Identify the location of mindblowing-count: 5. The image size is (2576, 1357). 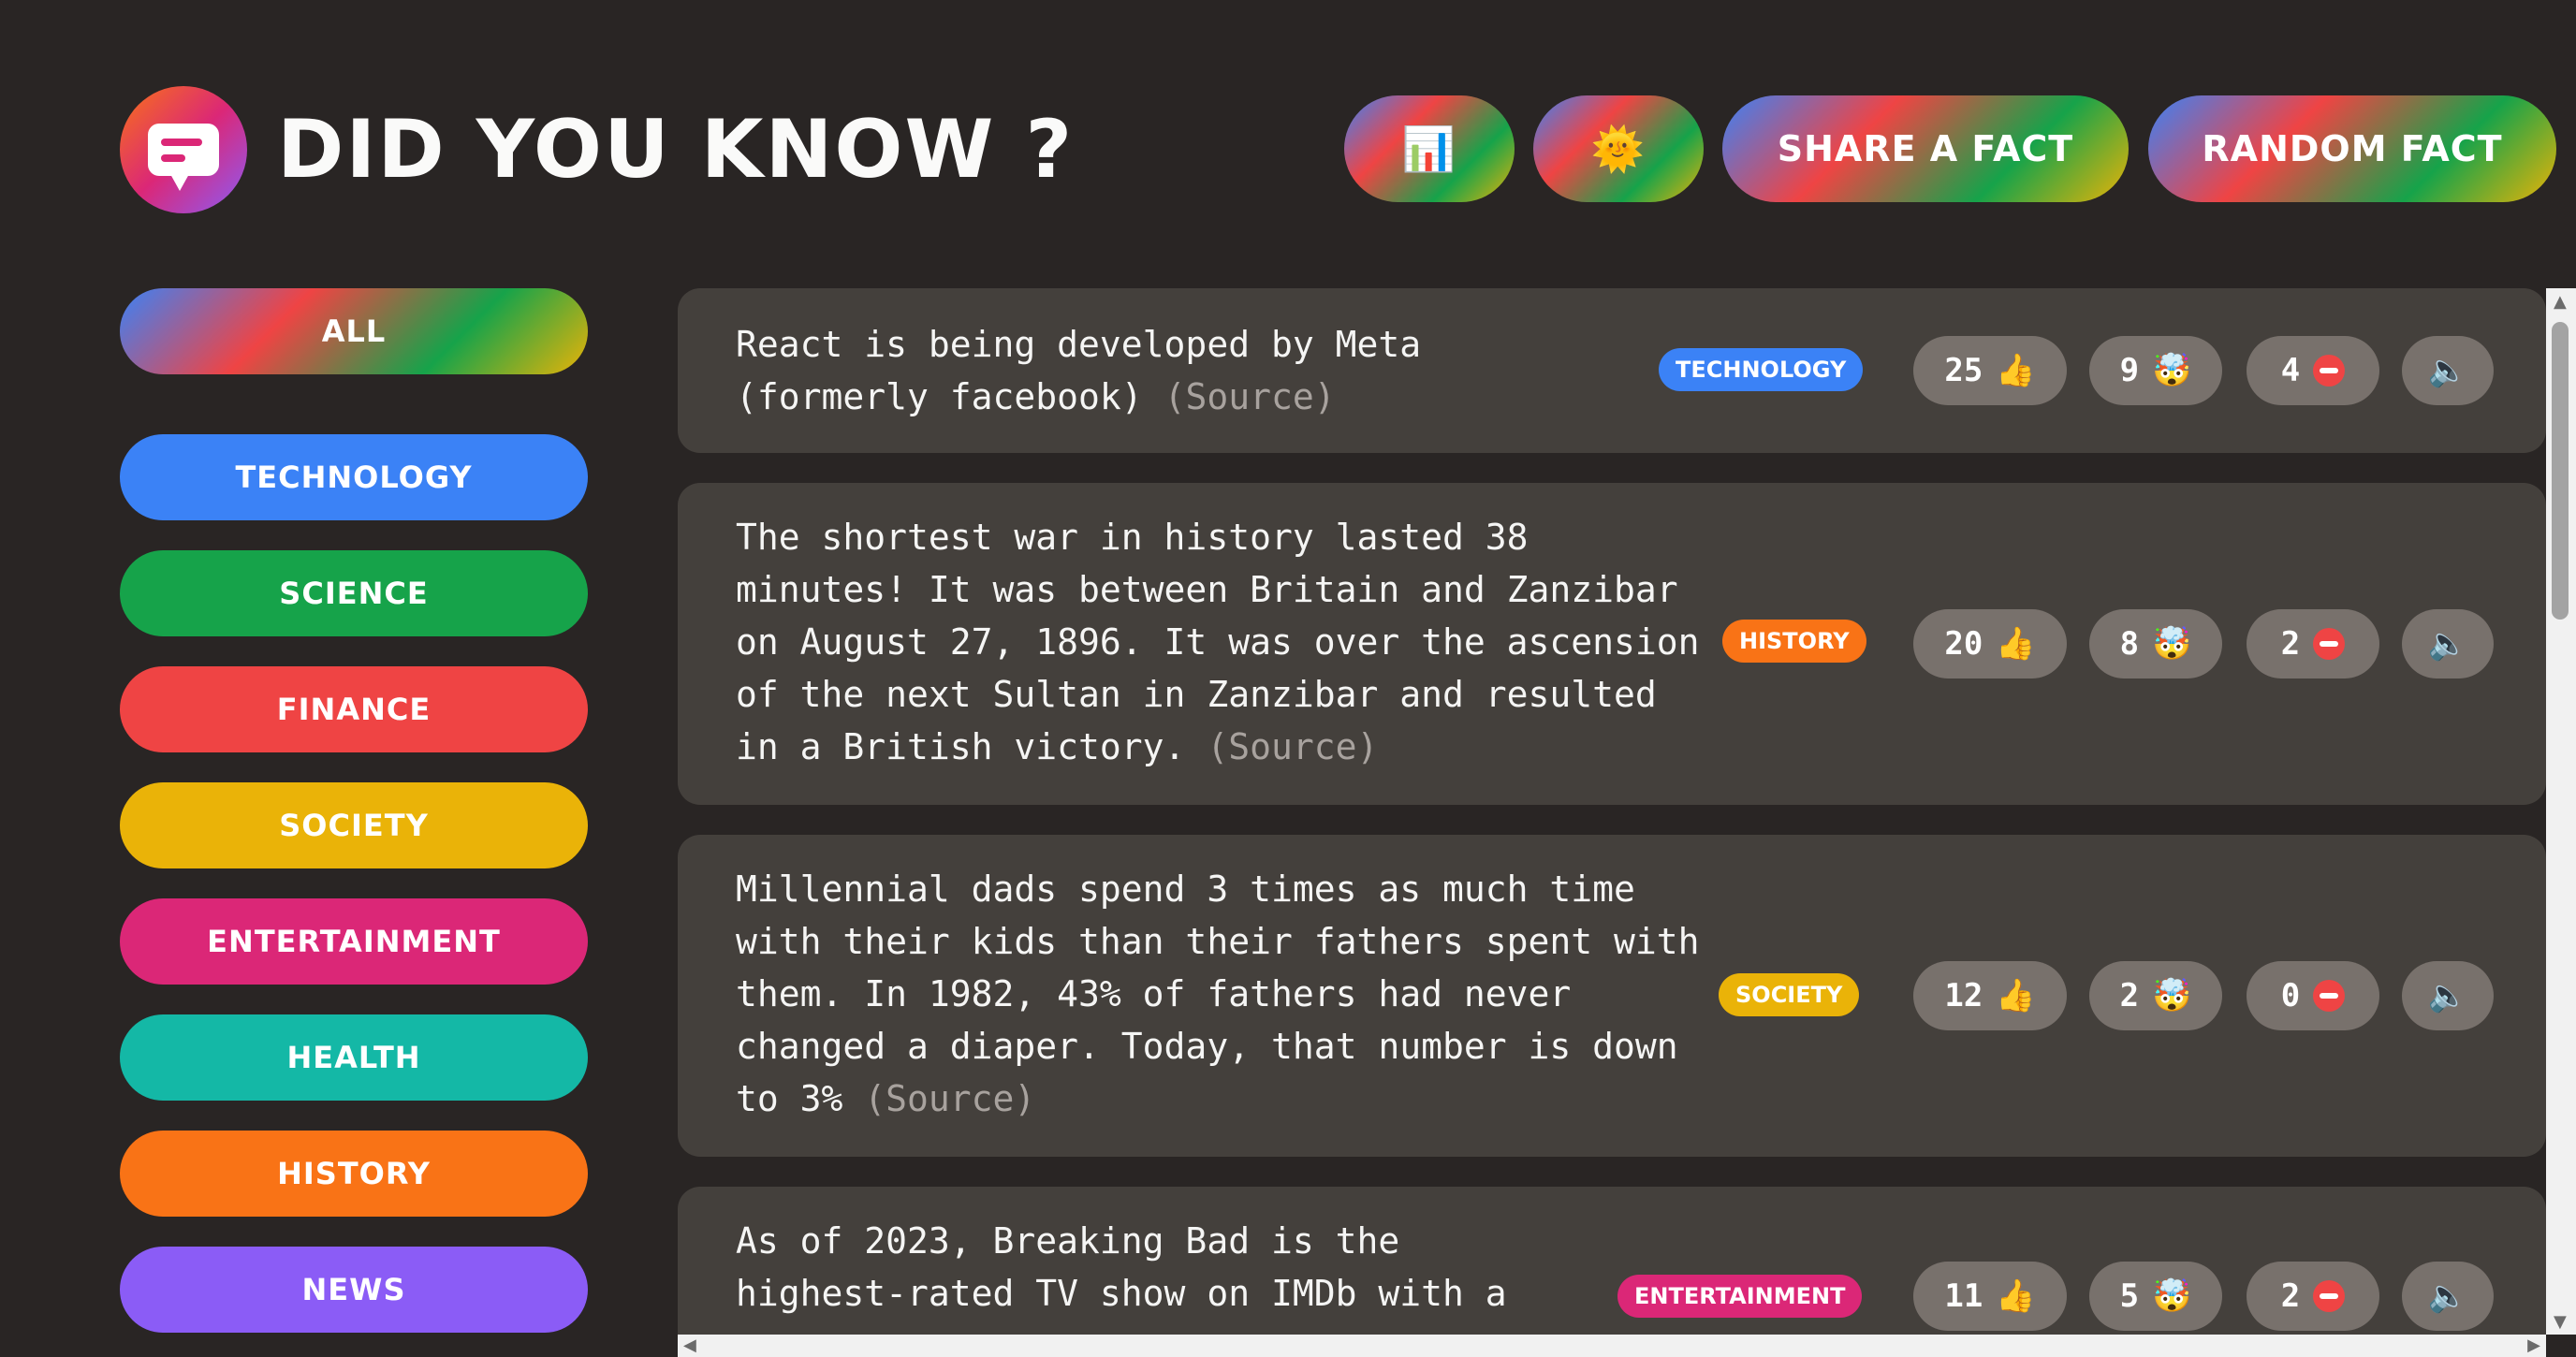
(2129, 1296).